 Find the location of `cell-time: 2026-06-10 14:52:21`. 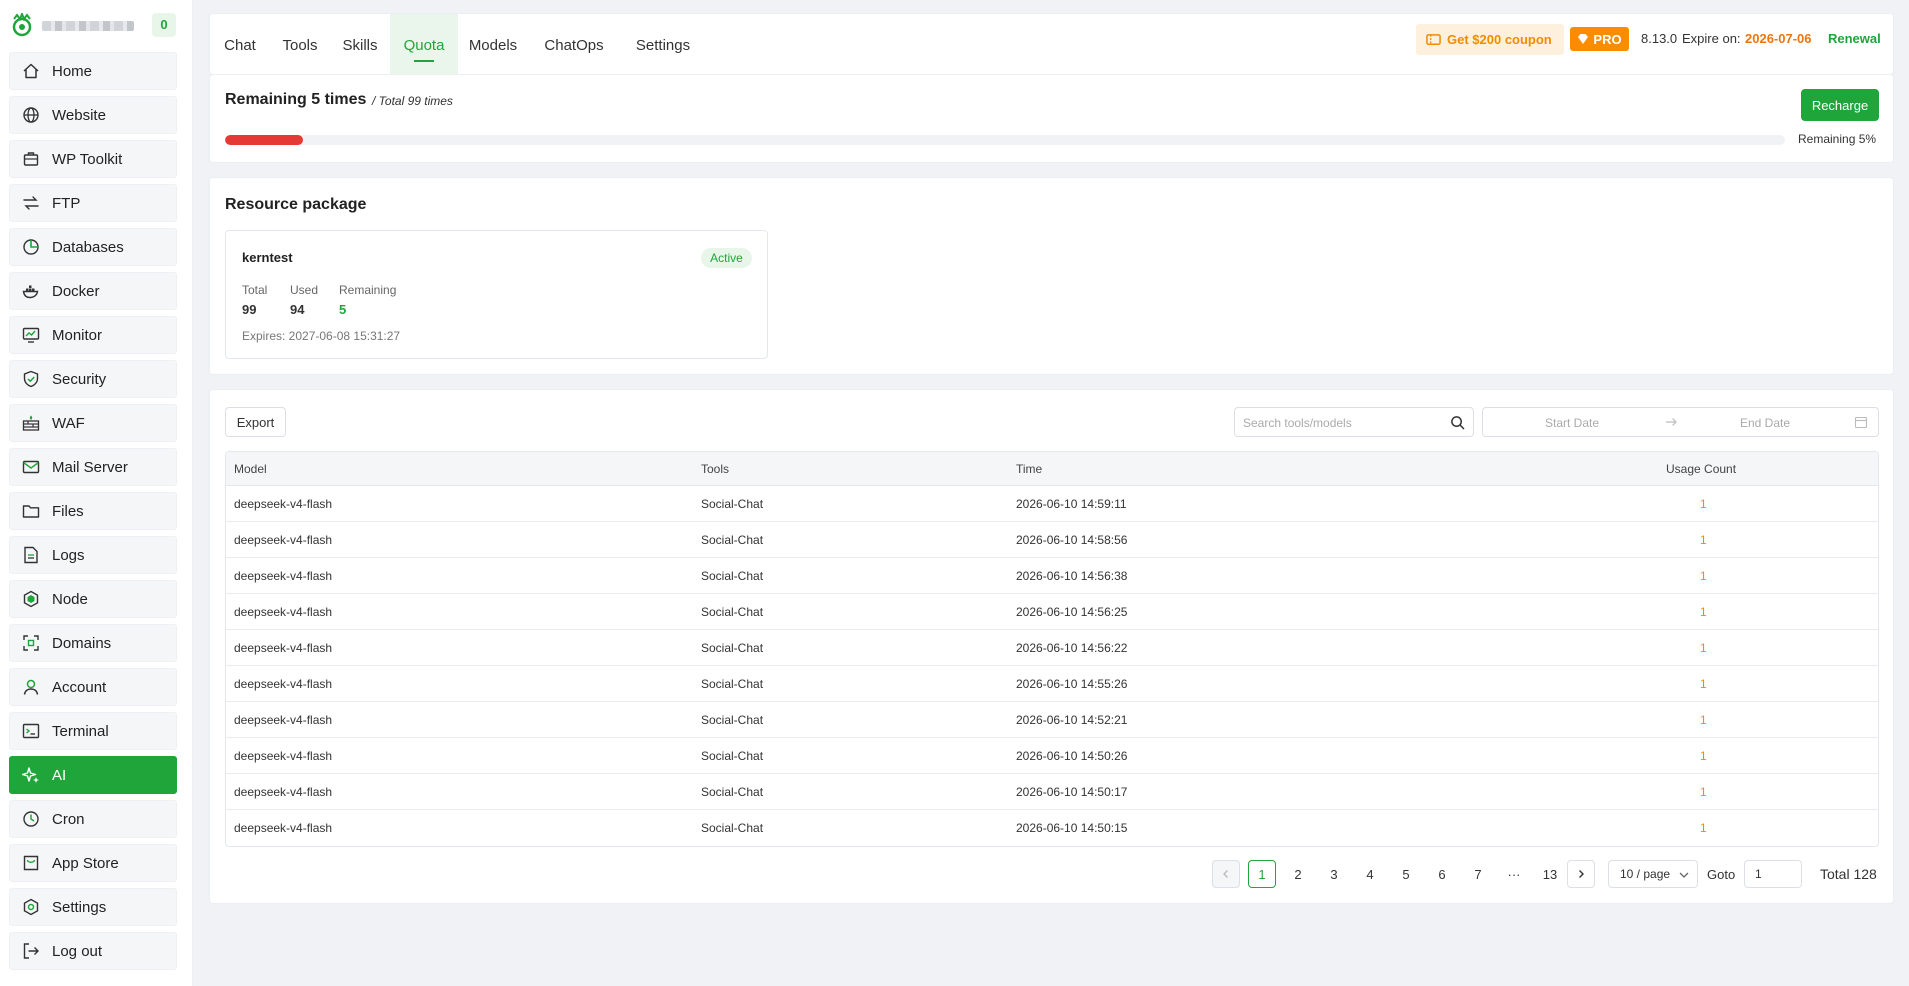

cell-time: 2026-06-10 14:52:21 is located at coordinates (1072, 720).